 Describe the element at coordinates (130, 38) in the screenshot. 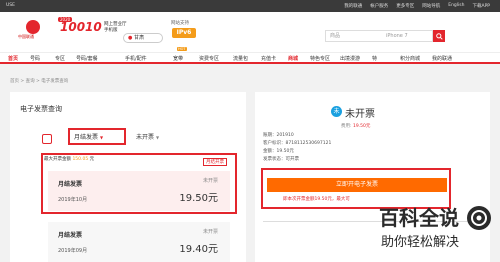

I see `location-pin-icon: ●` at that location.